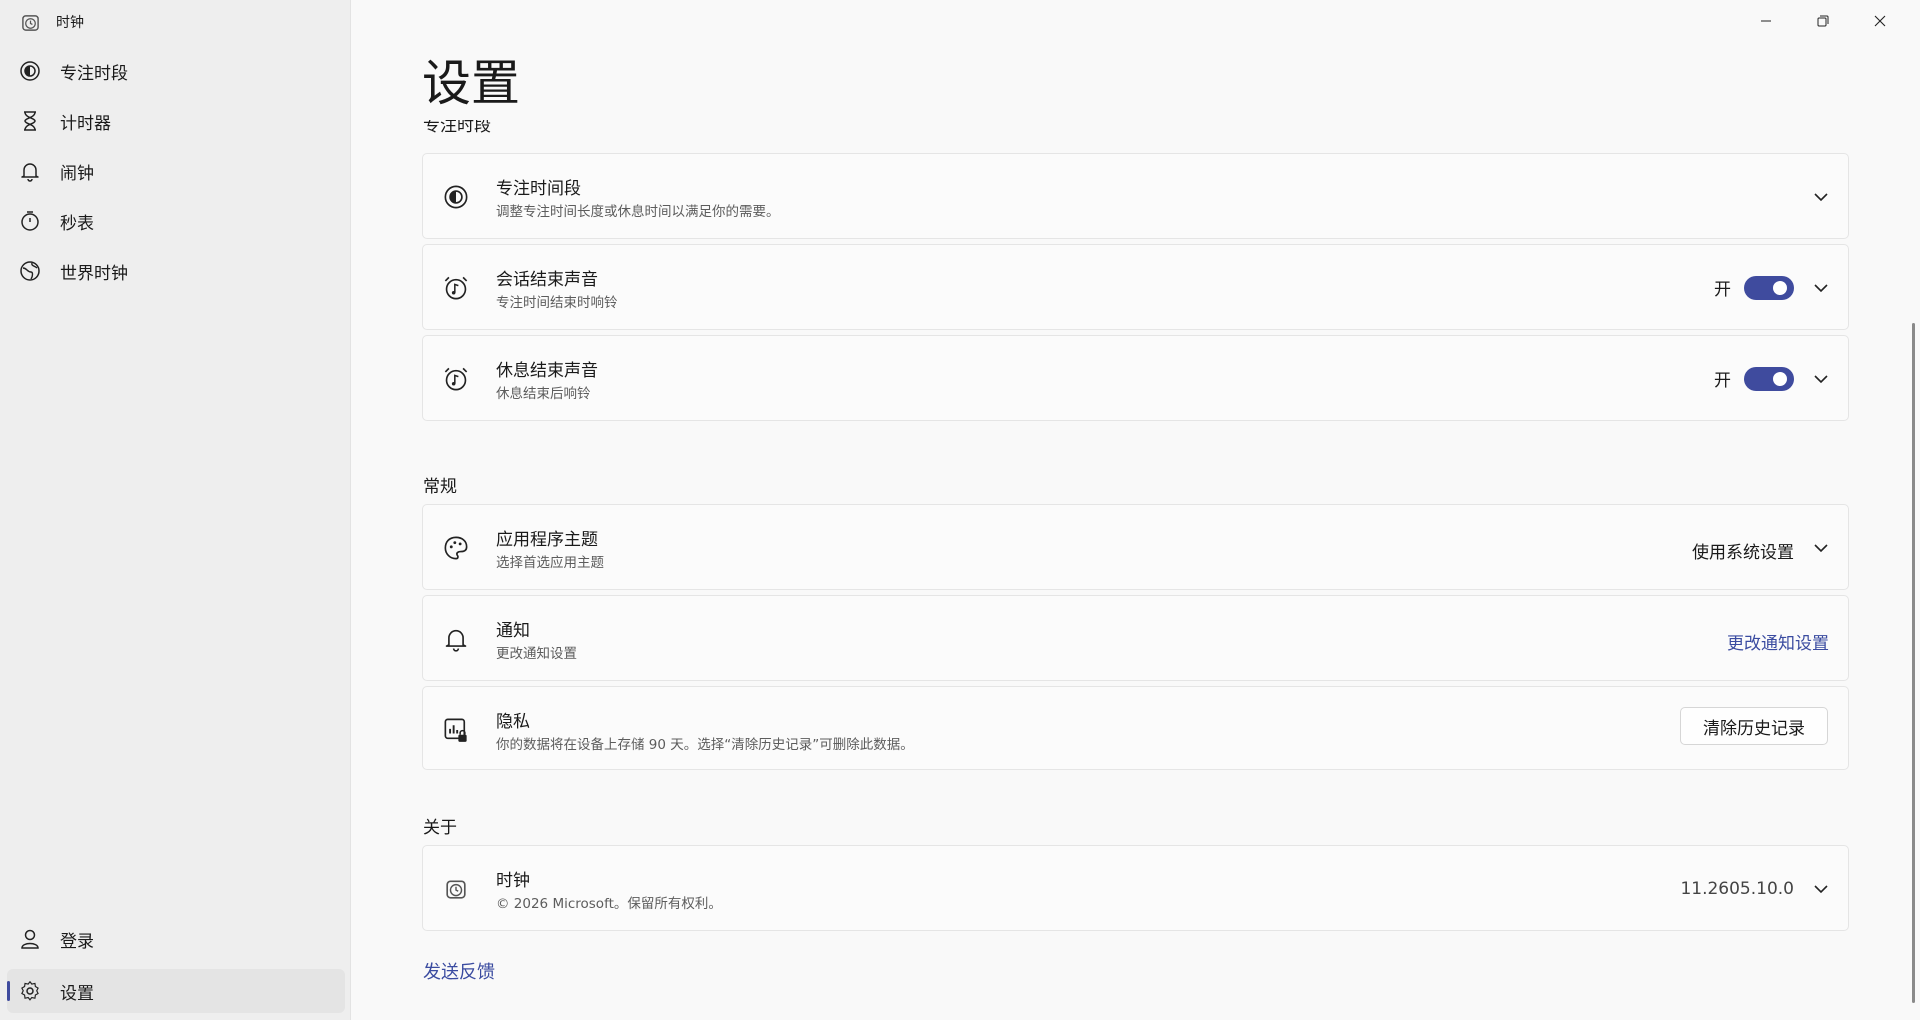 Image resolution: width=1920 pixels, height=1020 pixels. Describe the element at coordinates (30, 991) in the screenshot. I see `gear-icon` at that location.